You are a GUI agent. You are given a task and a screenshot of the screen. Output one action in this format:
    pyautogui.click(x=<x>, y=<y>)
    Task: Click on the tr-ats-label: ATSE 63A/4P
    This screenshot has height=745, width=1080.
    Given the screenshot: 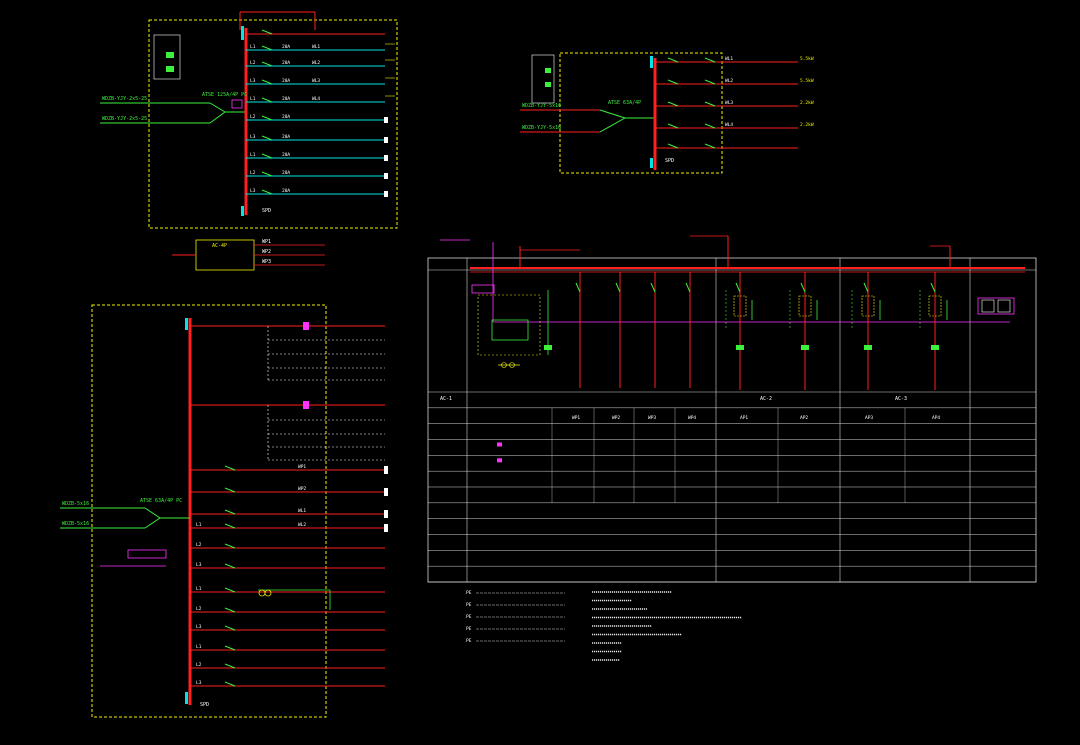 What is the action you would take?
    pyautogui.click(x=624, y=103)
    